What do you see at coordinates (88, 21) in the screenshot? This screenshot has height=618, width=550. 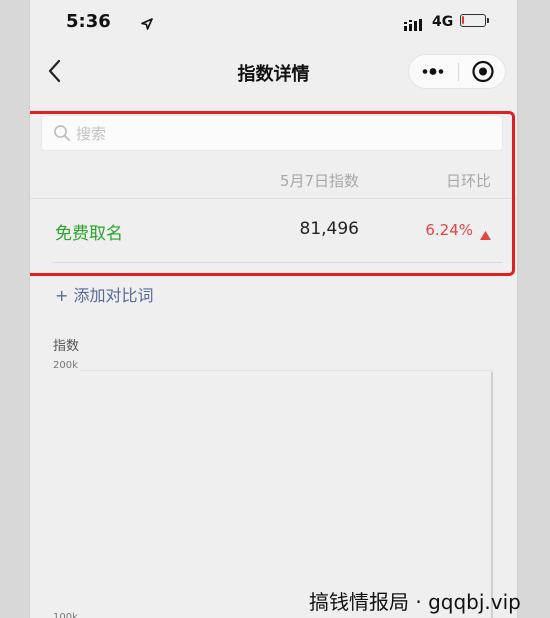 I see `status-time: 5:36` at bounding box center [88, 21].